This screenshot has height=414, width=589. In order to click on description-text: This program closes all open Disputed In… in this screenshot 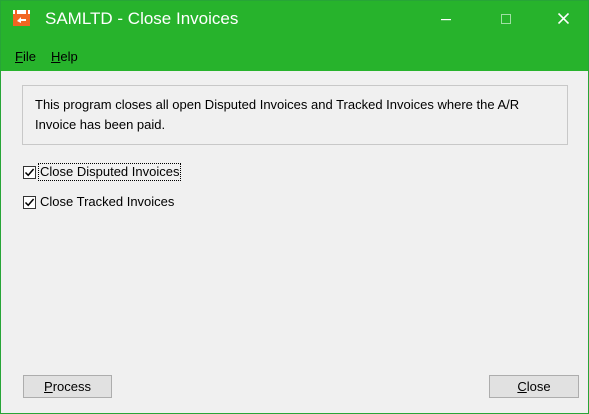, I will do `click(277, 114)`.